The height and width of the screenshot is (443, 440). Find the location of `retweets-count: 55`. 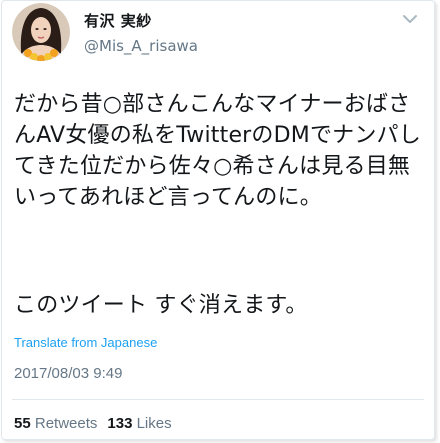

retweets-count: 55 is located at coordinates (22, 423).